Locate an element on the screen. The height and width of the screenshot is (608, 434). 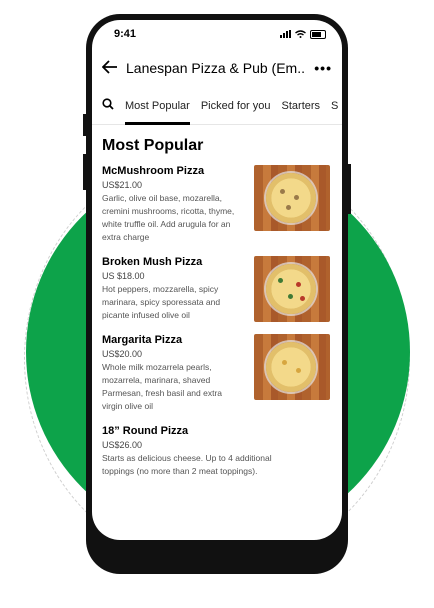
item-price: US $18.00 is located at coordinates (123, 276).